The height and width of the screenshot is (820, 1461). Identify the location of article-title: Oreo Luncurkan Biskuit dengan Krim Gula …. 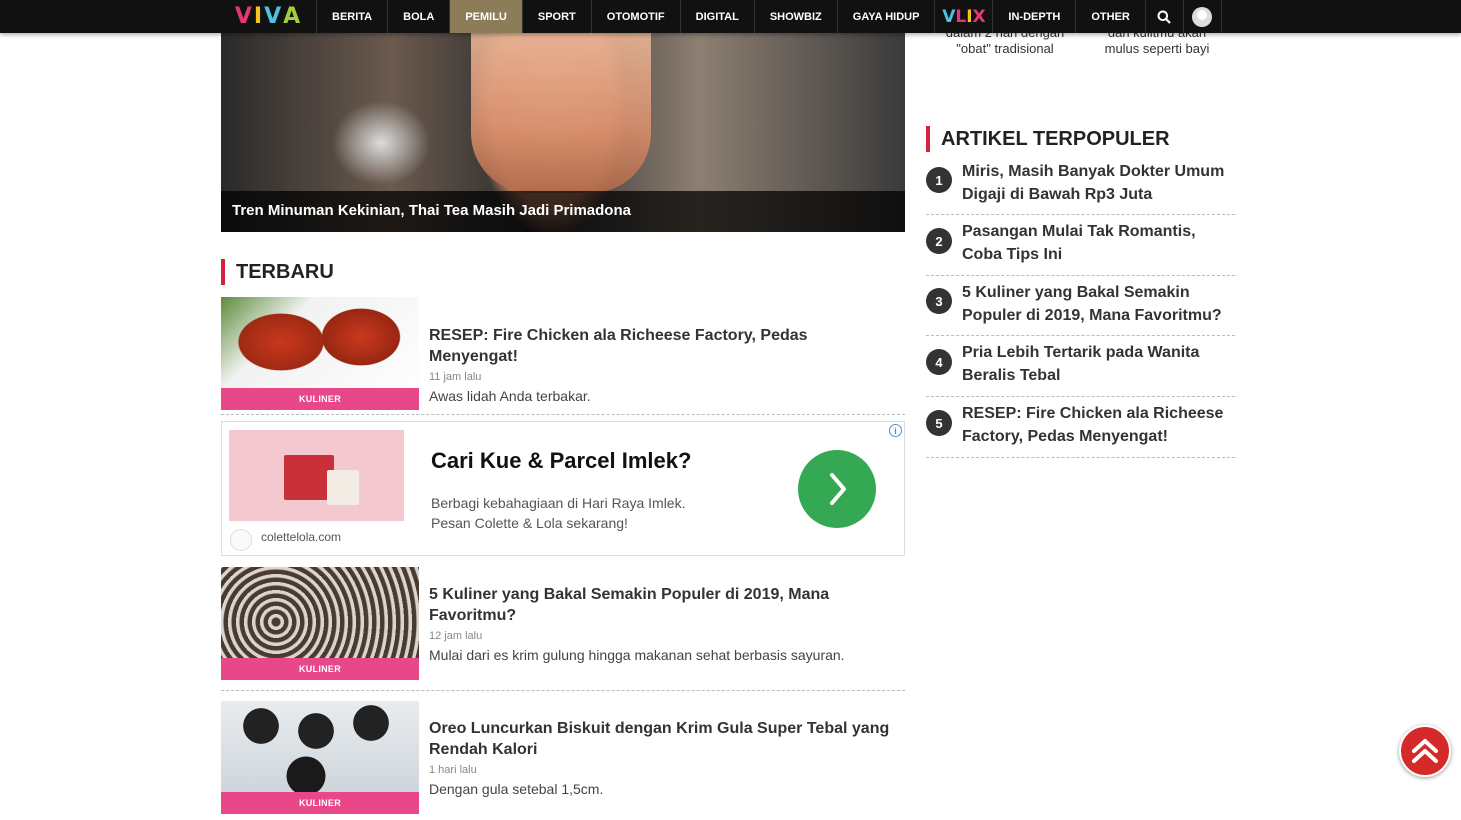
(664, 739).